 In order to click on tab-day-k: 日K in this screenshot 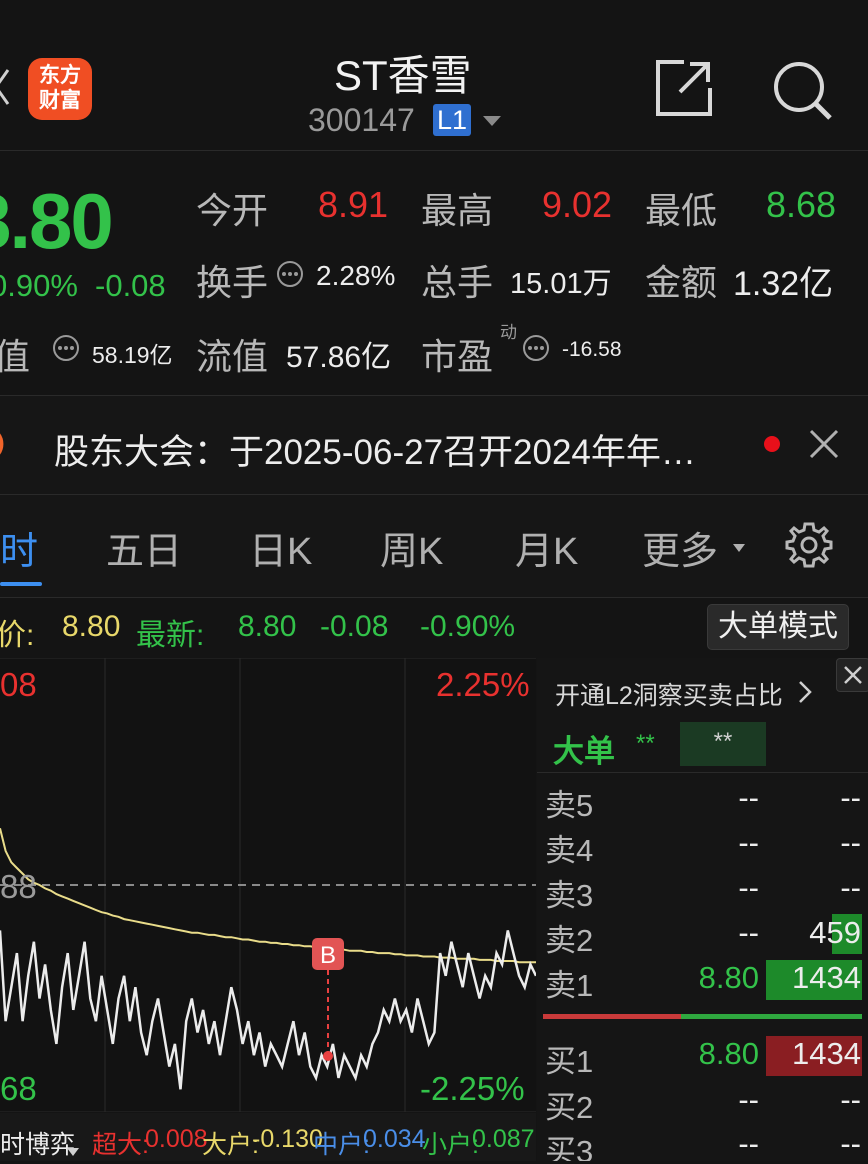, I will do `click(280, 547)`.